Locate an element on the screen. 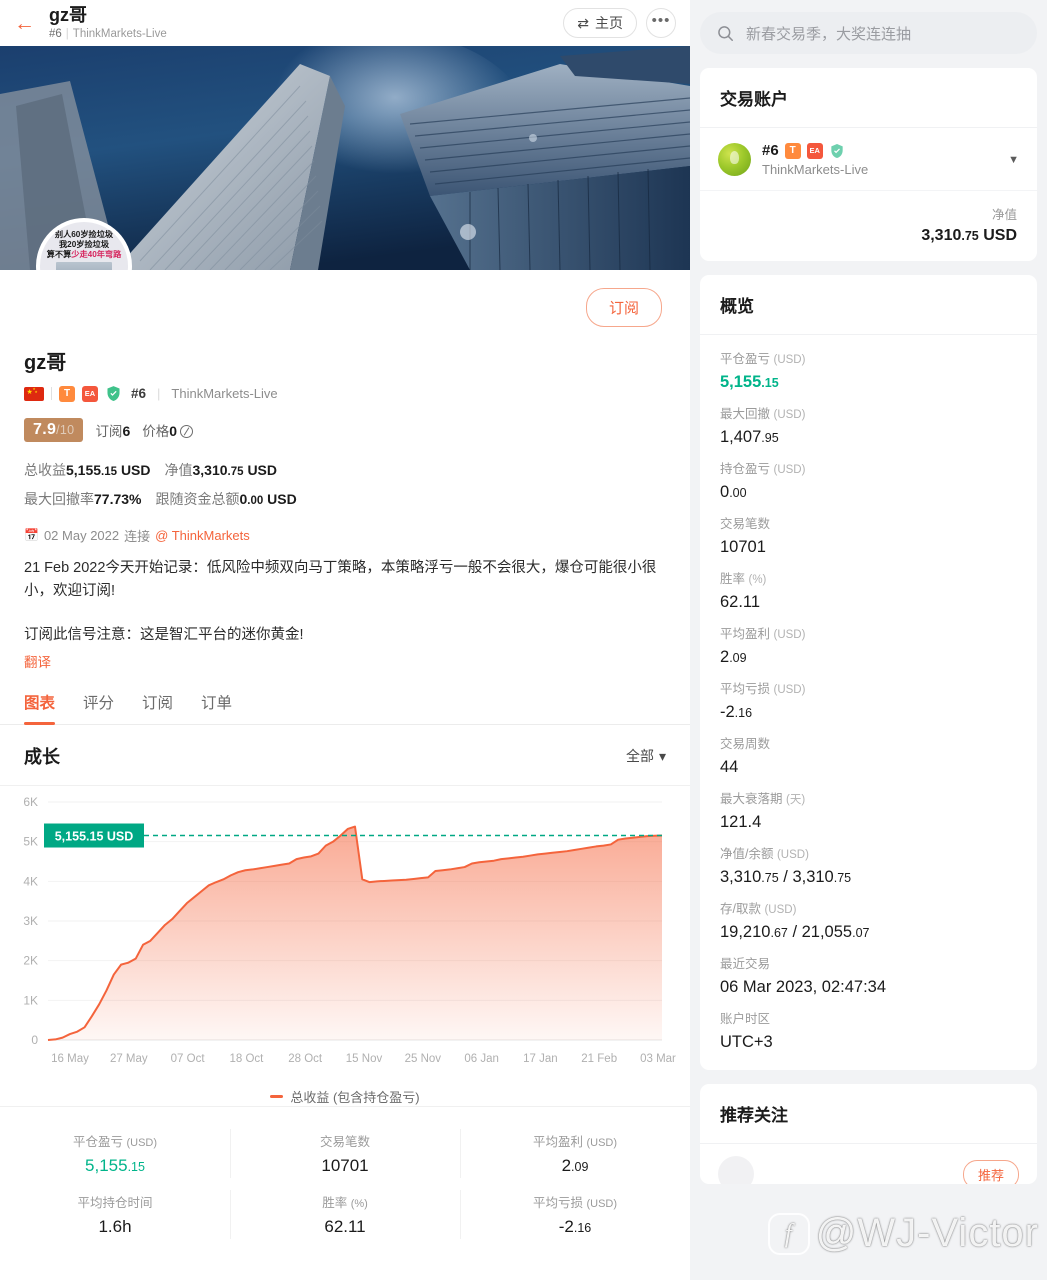 The image size is (1047, 1280). account-server: ThinkMarkets-Live is located at coordinates (815, 169).